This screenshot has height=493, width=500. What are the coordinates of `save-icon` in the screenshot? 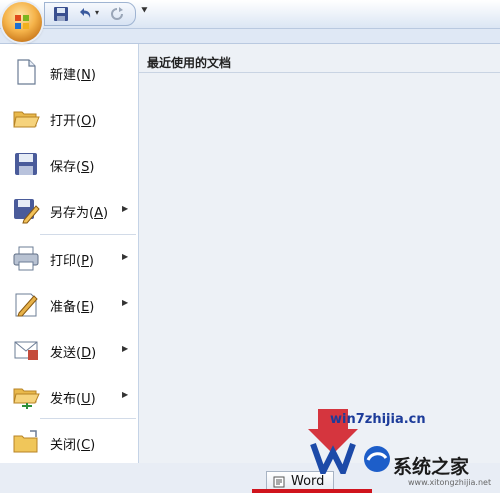 It's located at (61, 14).